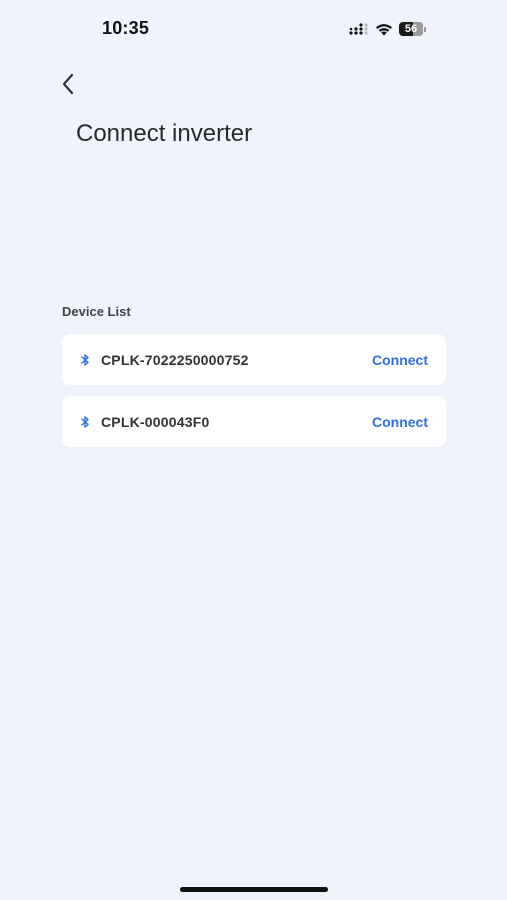 The height and width of the screenshot is (900, 507). I want to click on device-list-label: Device List, so click(96, 311).